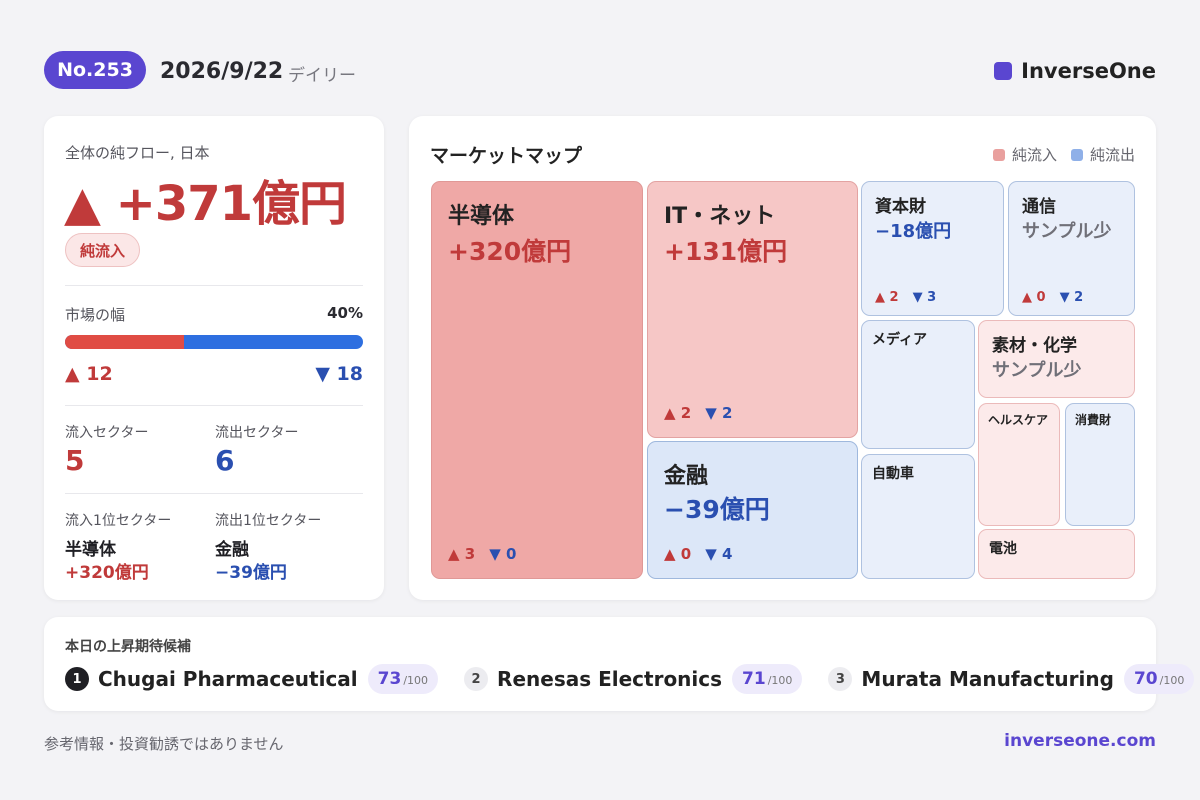 The height and width of the screenshot is (800, 1200). Describe the element at coordinates (924, 297) in the screenshot. I see `tile-down-count: ▼ 3` at that location.